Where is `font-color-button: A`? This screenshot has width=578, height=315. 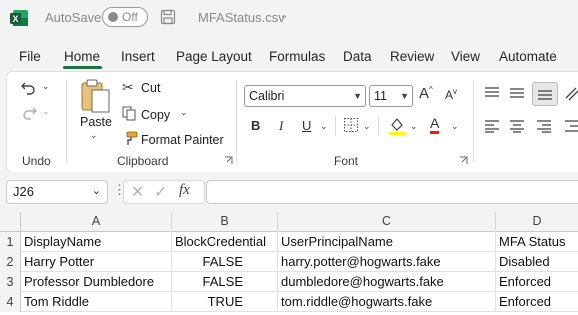
font-color-button: A is located at coordinates (435, 124).